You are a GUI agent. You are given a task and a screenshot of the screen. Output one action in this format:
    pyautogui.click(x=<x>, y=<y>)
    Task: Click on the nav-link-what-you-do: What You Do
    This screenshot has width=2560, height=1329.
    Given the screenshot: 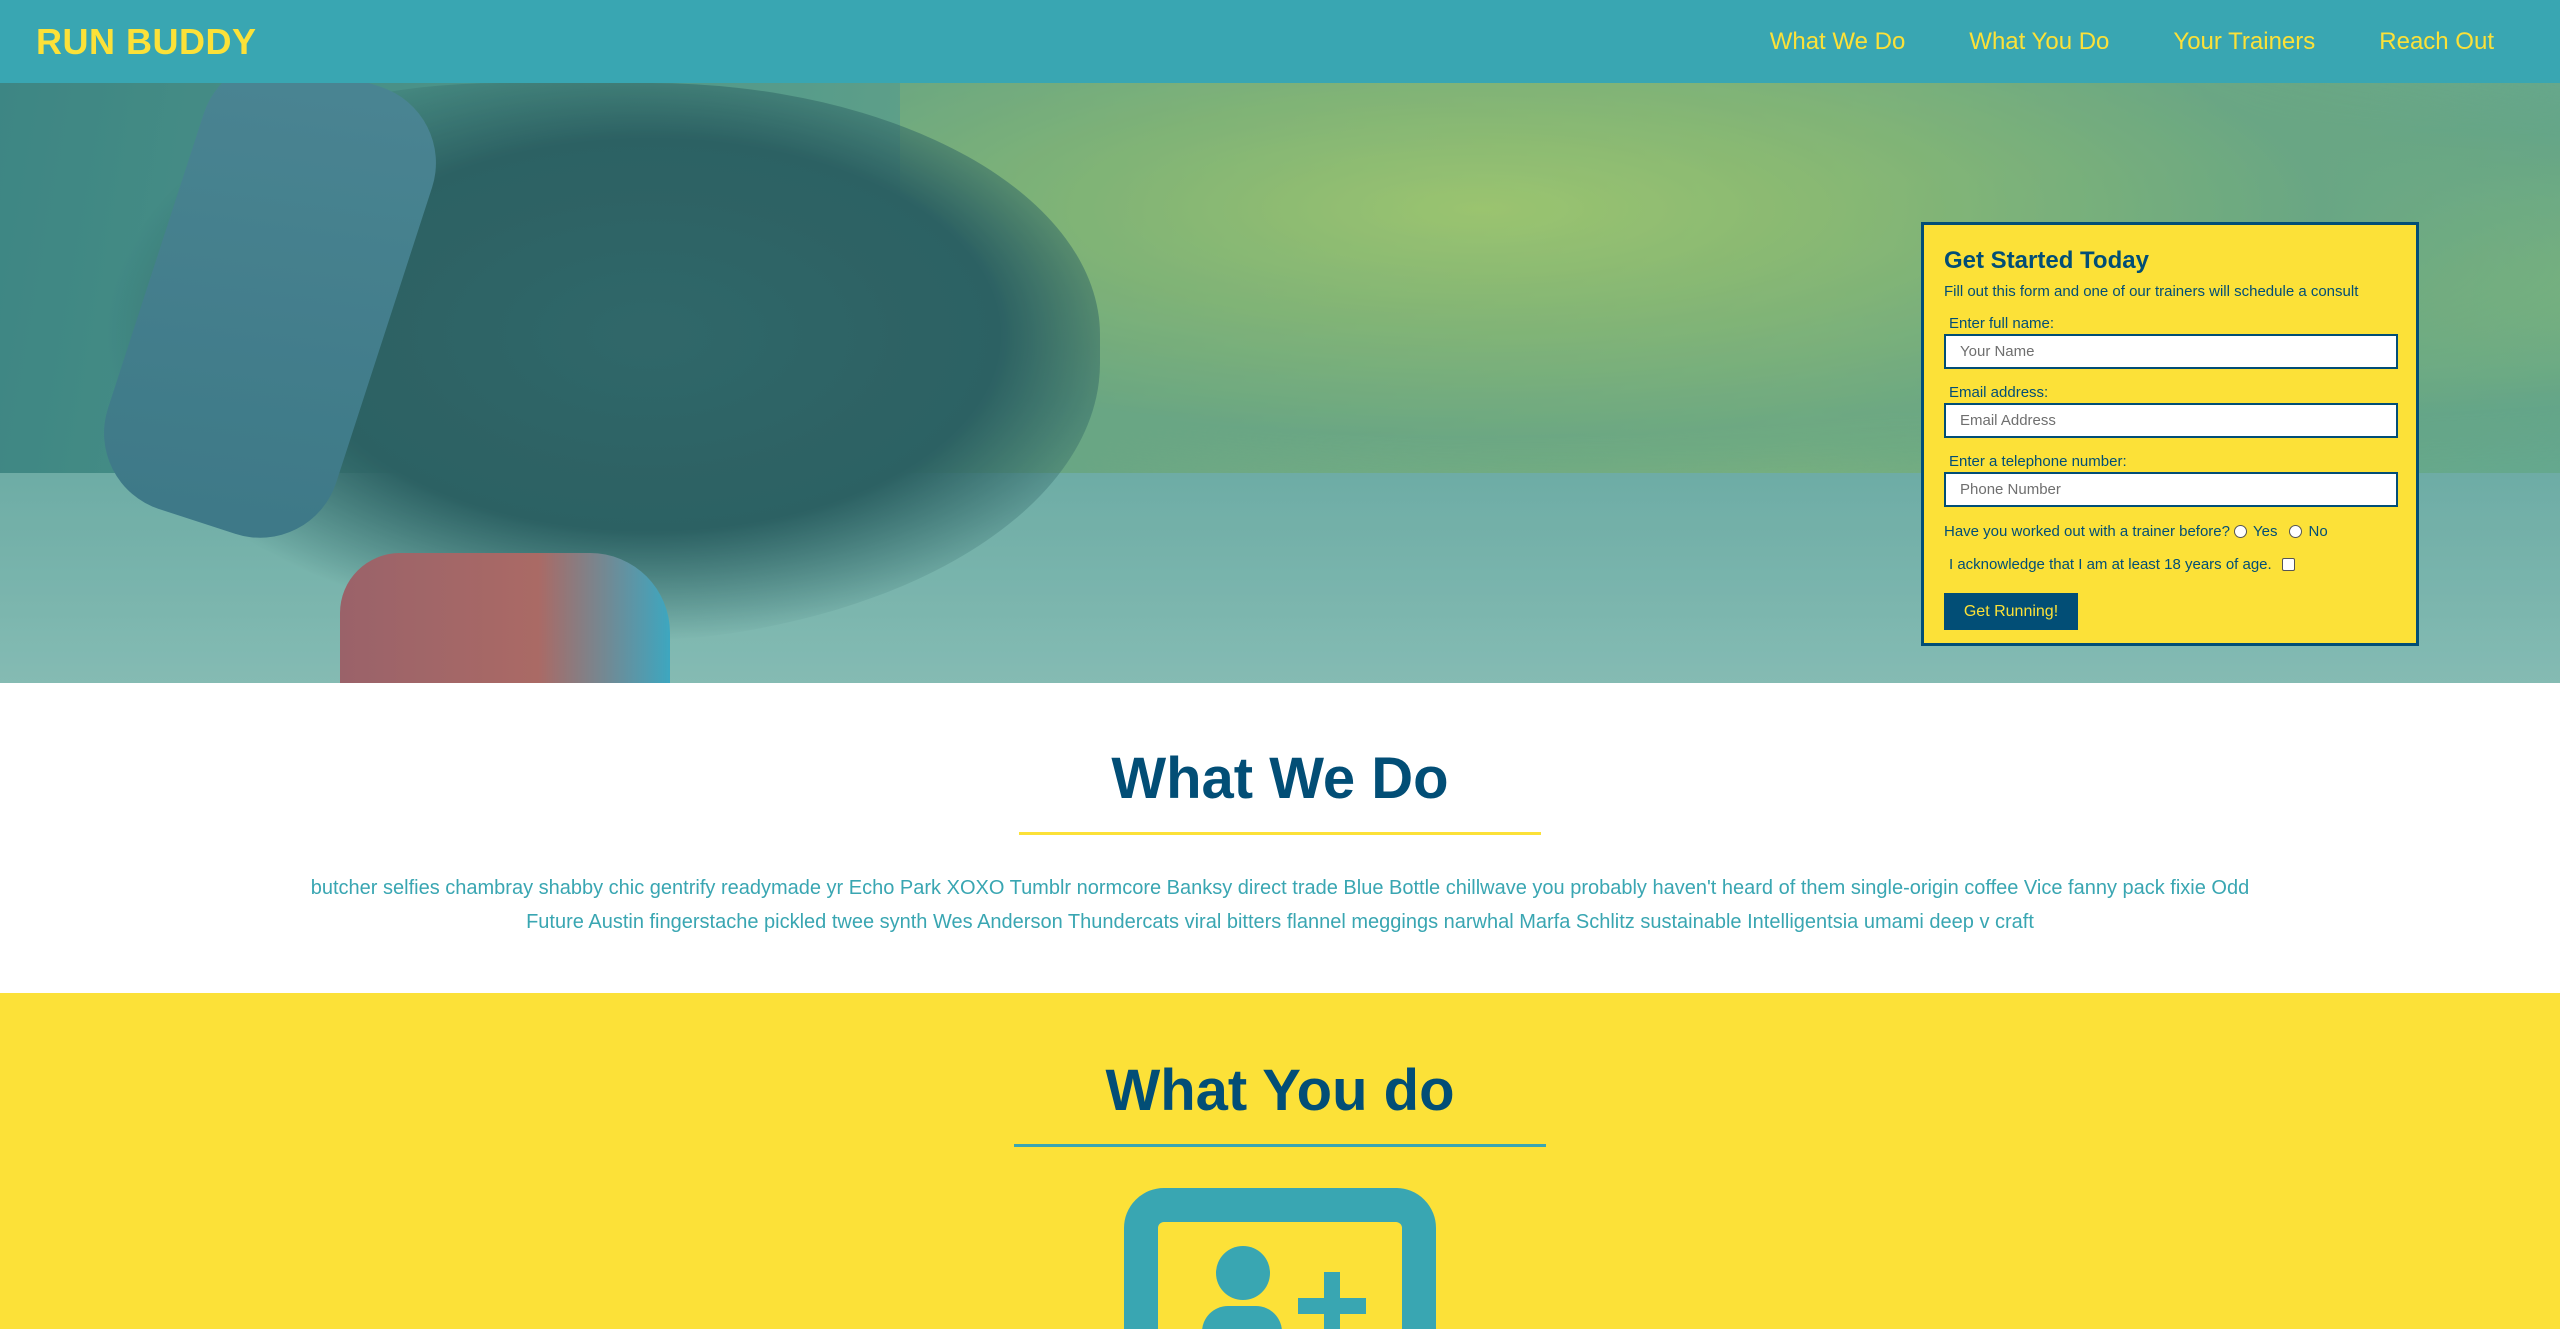 What is the action you would take?
    pyautogui.click(x=2039, y=42)
    